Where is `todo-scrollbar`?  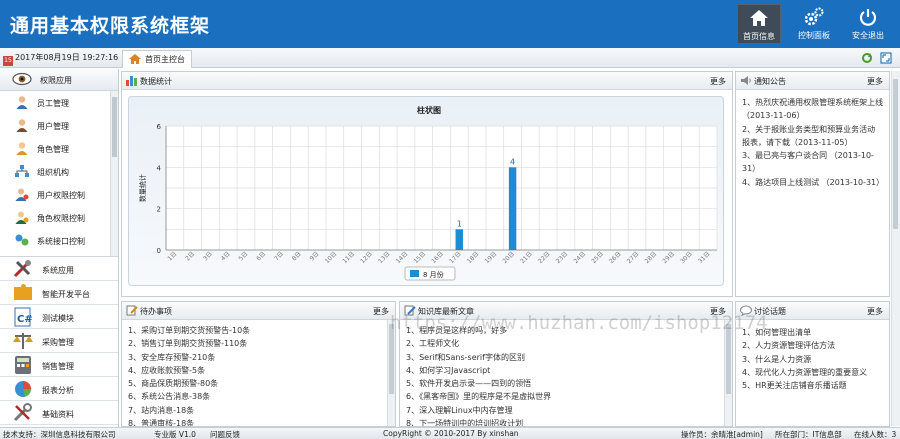 todo-scrollbar is located at coordinates (391, 373).